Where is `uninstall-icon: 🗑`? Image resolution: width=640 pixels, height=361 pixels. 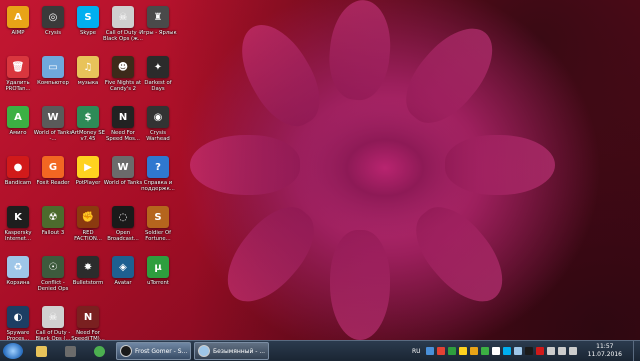 uninstall-icon: 🗑 is located at coordinates (18, 67).